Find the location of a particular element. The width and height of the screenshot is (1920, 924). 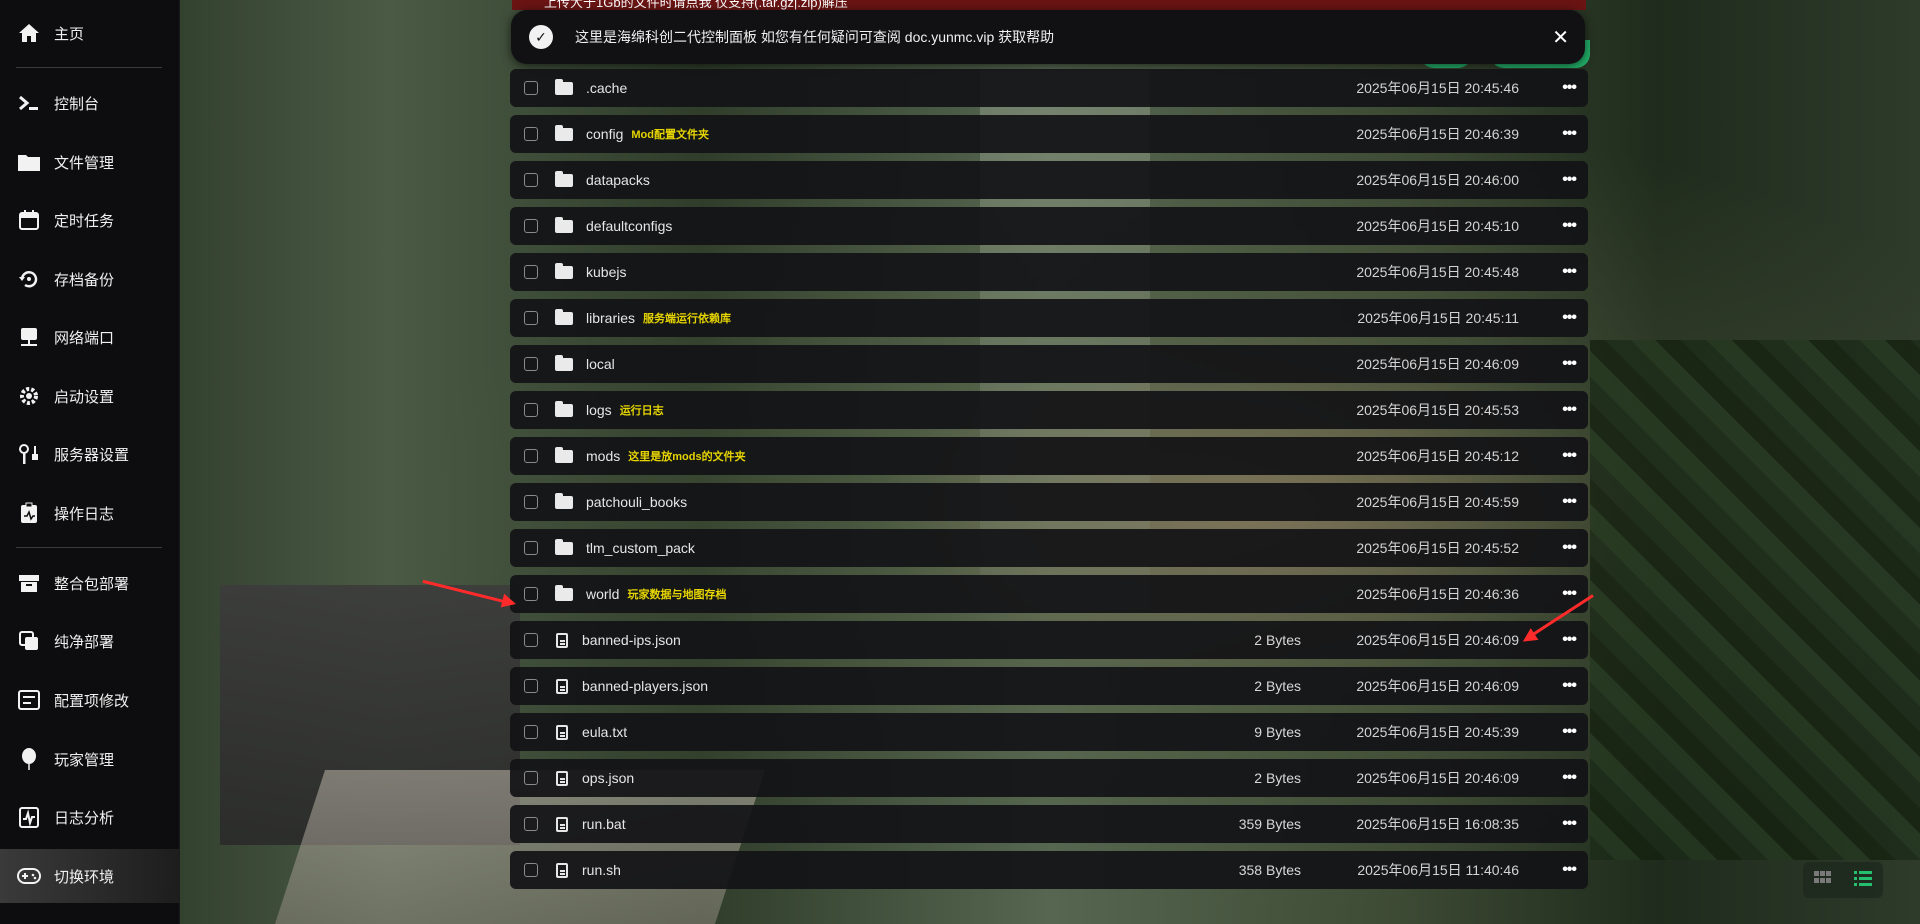

file-name: banned-players.json is located at coordinates (645, 686).